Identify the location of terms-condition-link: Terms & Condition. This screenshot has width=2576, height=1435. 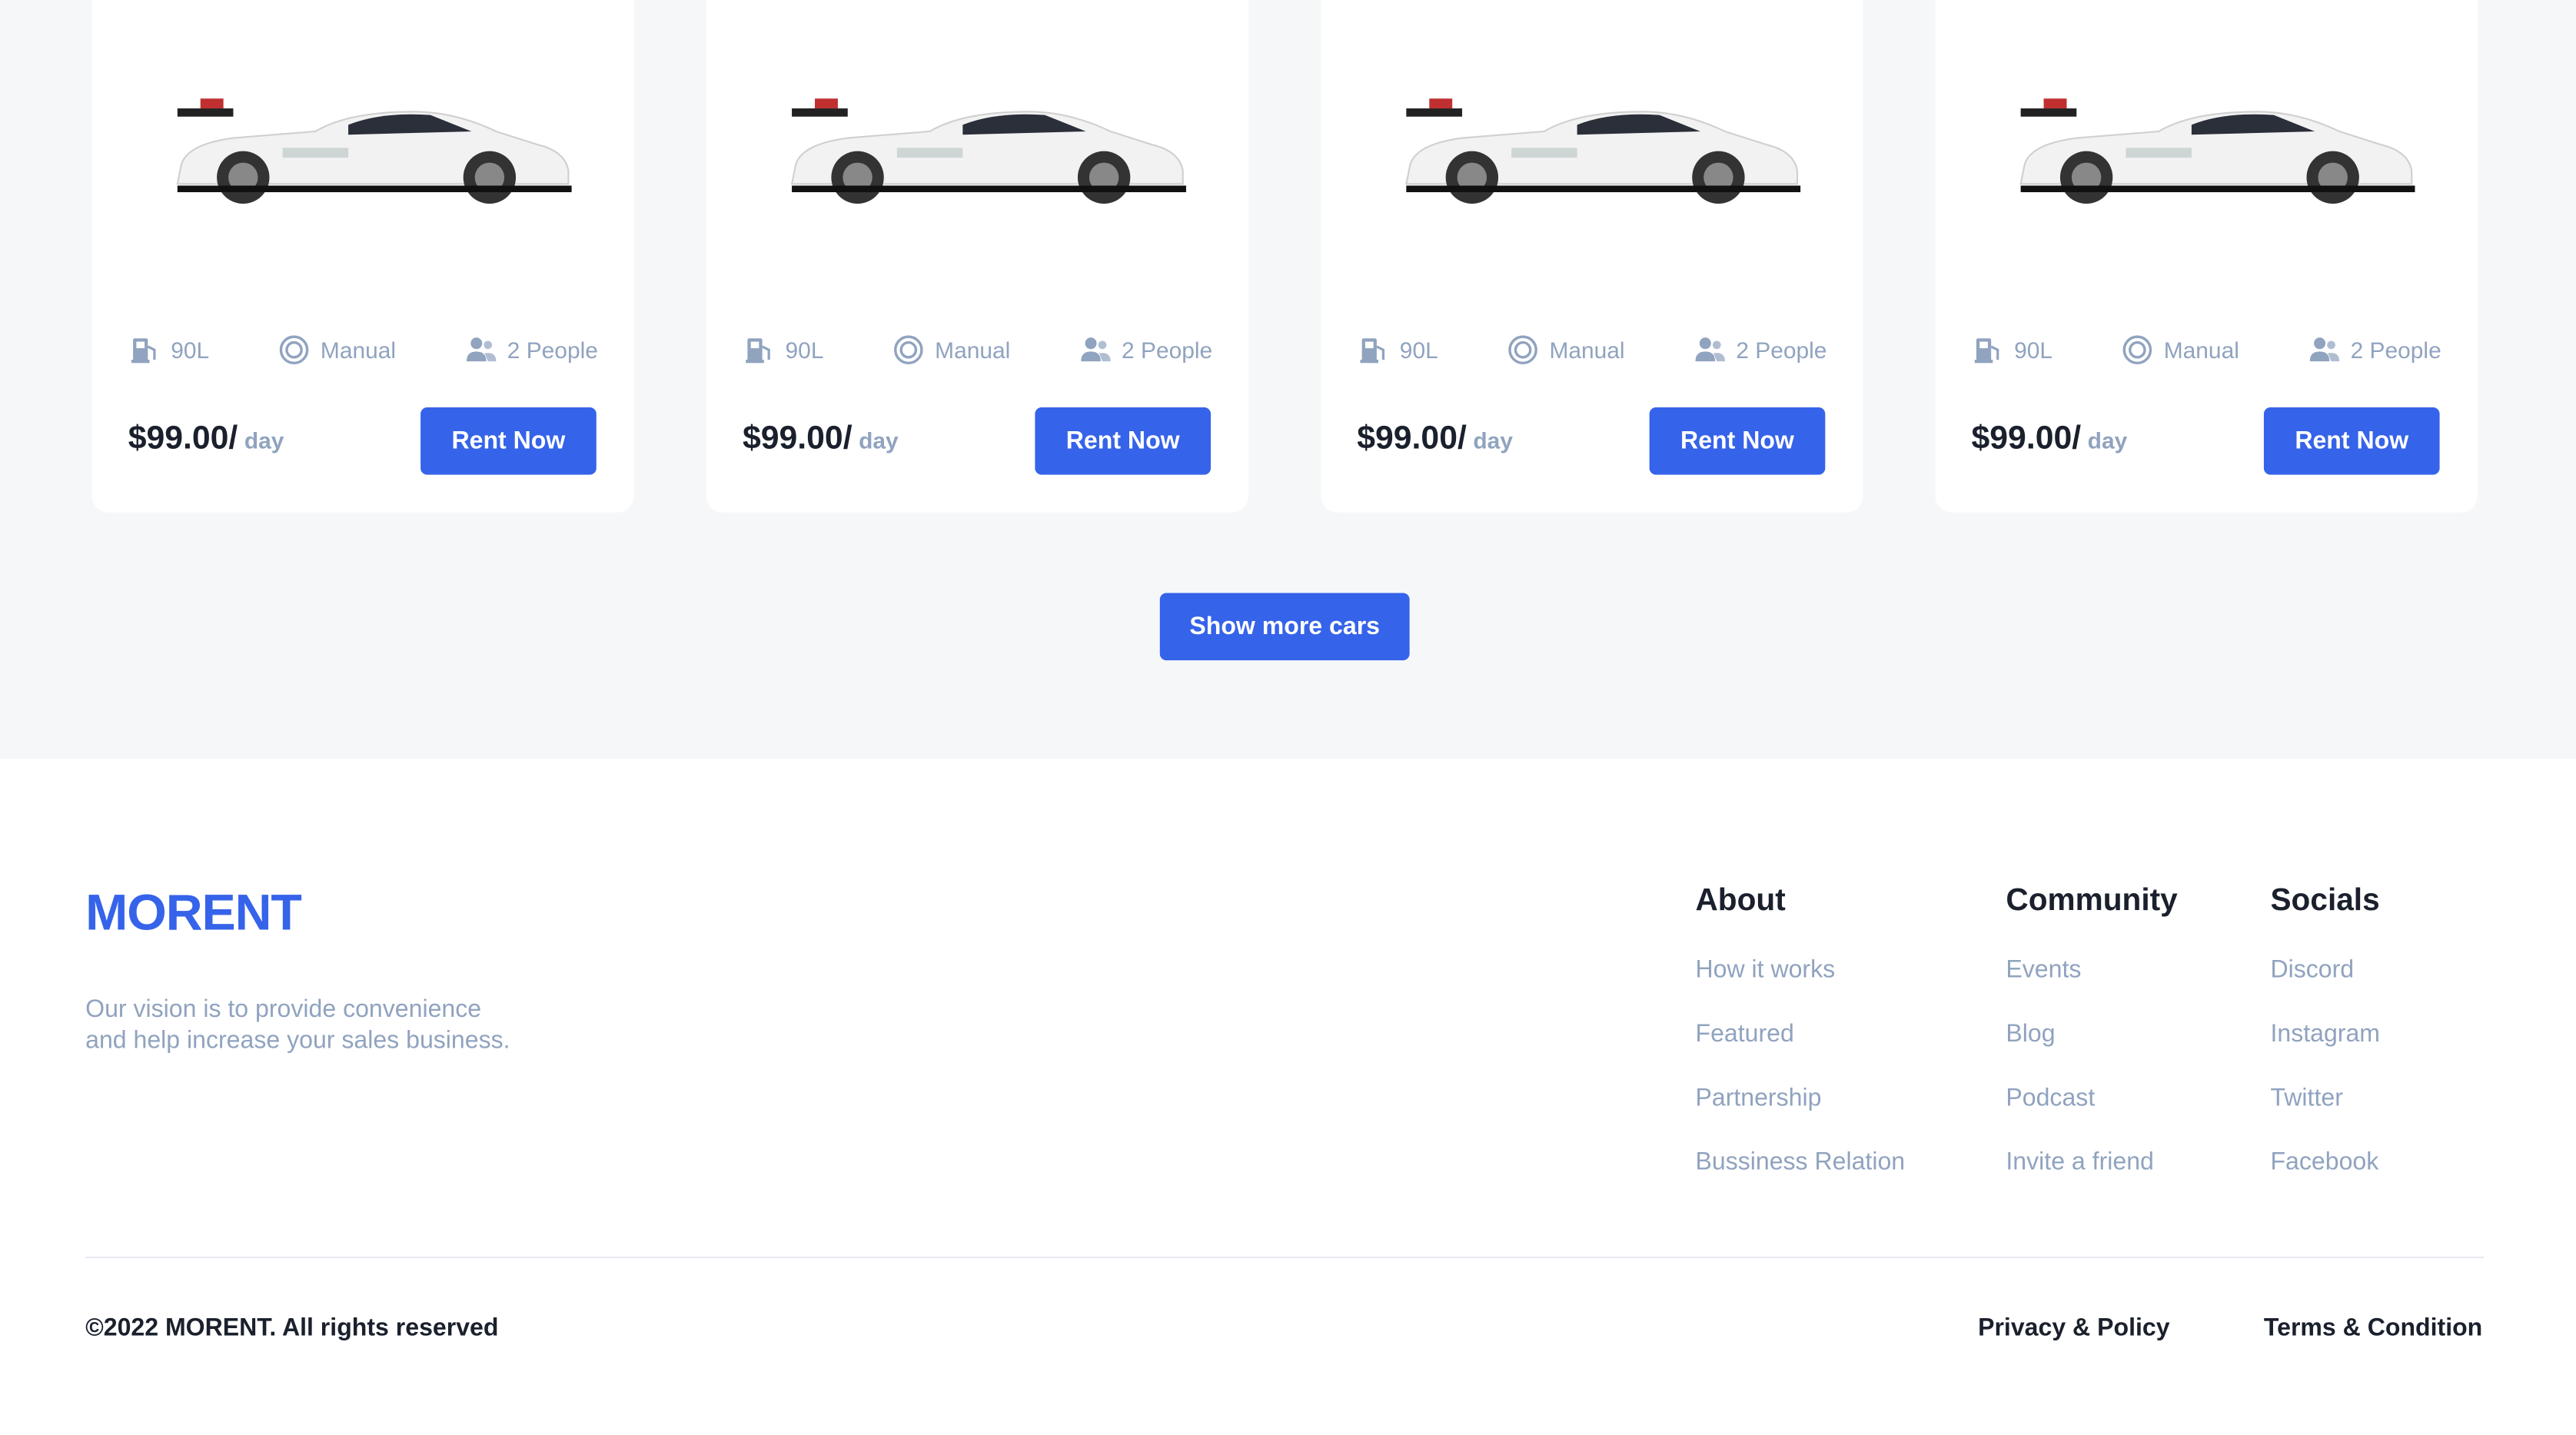
(2373, 1328).